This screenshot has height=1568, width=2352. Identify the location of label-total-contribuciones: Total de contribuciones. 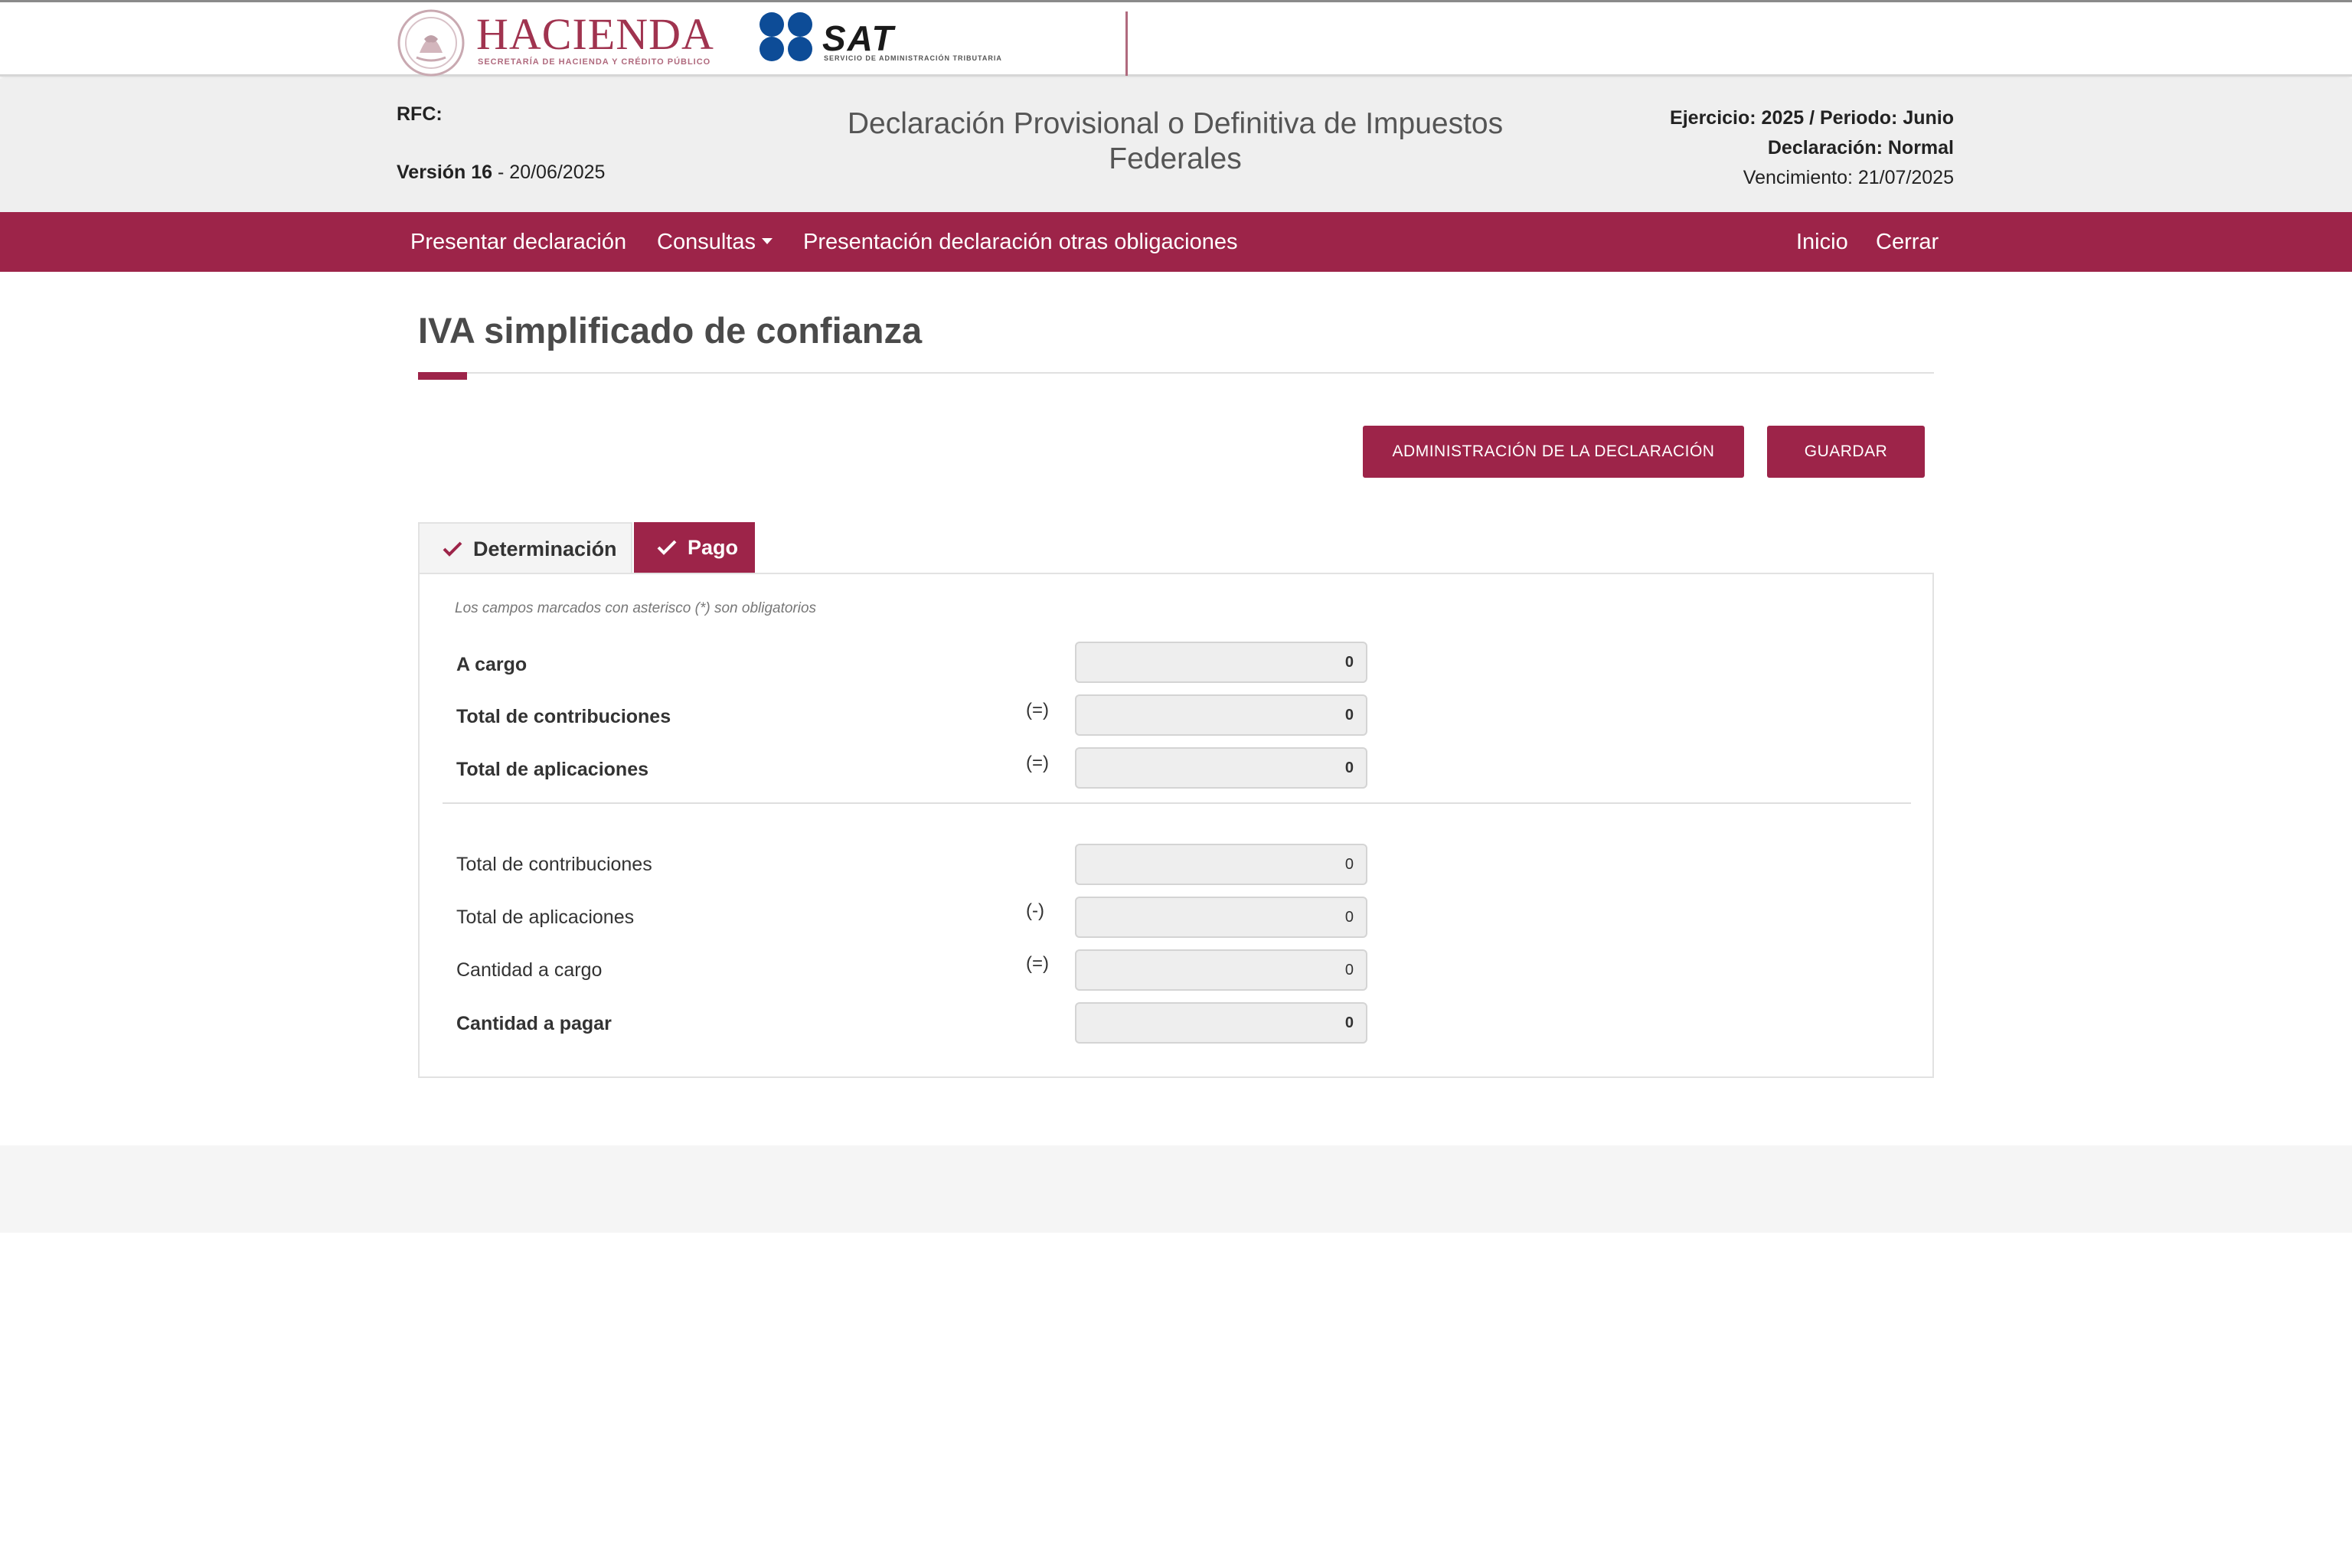
(563, 716).